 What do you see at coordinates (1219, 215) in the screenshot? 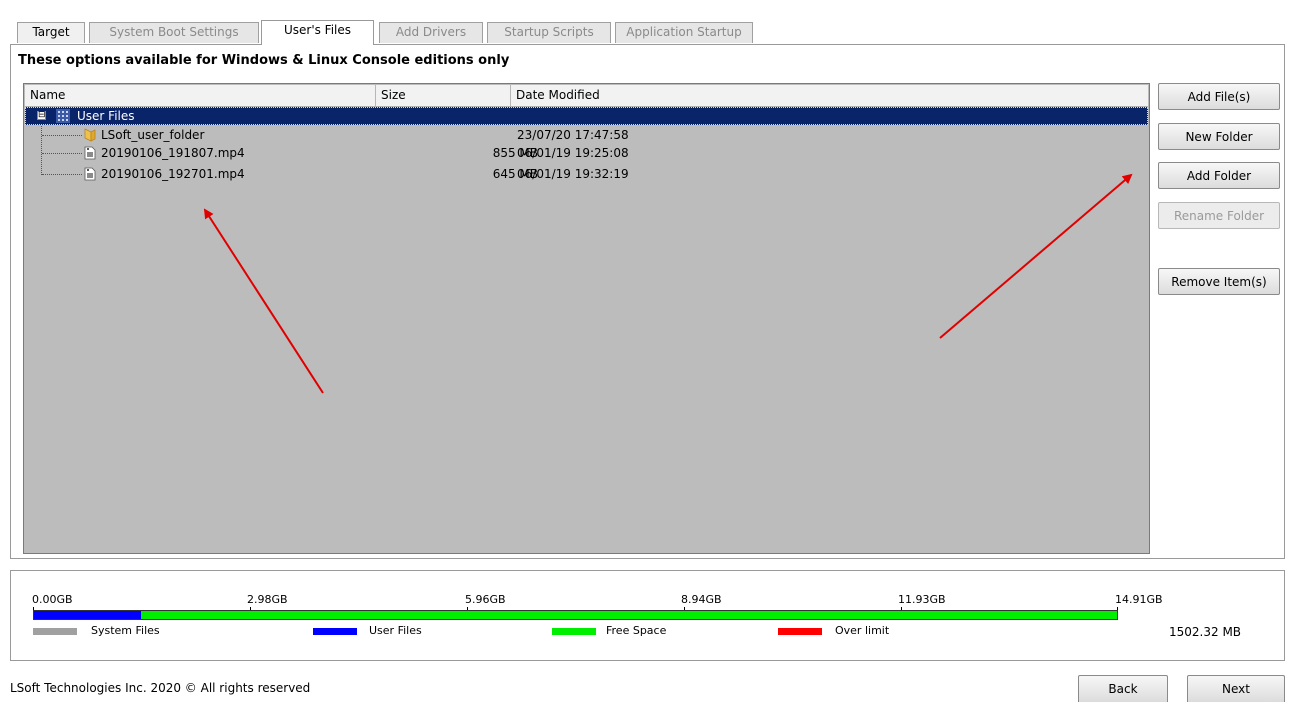
I see `rename-folder-button: Rename Folder` at bounding box center [1219, 215].